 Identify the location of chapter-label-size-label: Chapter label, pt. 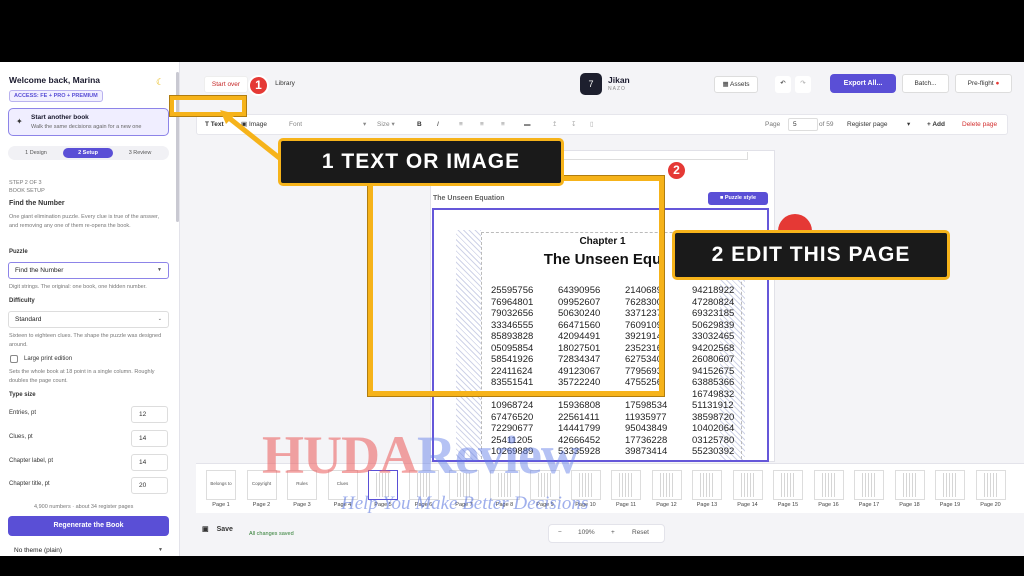
(31, 461).